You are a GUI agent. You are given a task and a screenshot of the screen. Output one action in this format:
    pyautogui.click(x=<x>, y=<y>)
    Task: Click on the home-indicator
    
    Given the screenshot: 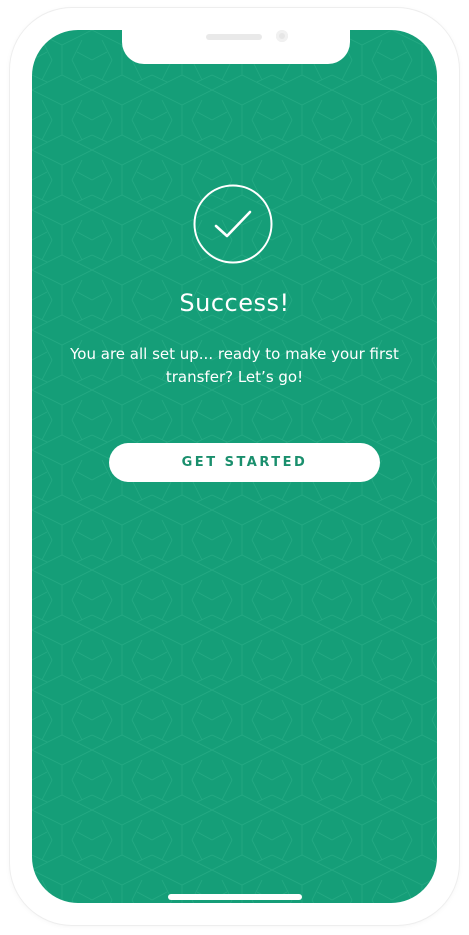 What is the action you would take?
    pyautogui.click(x=235, y=897)
    